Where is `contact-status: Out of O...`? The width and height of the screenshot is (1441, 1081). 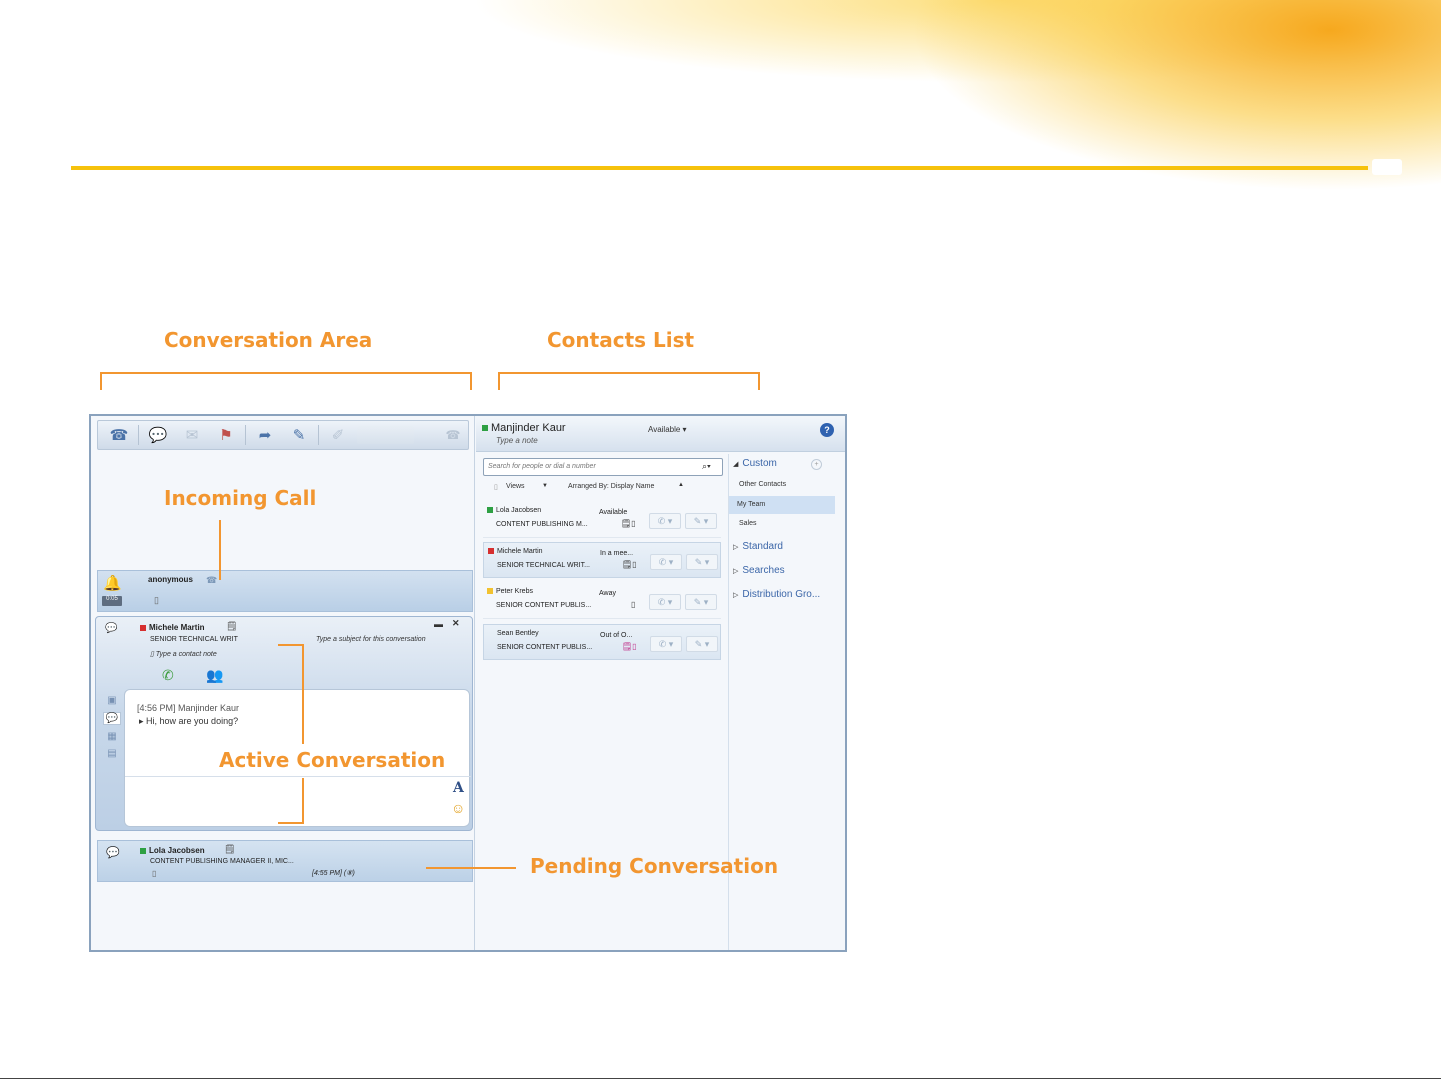
contact-status: Out of O... is located at coordinates (616, 635).